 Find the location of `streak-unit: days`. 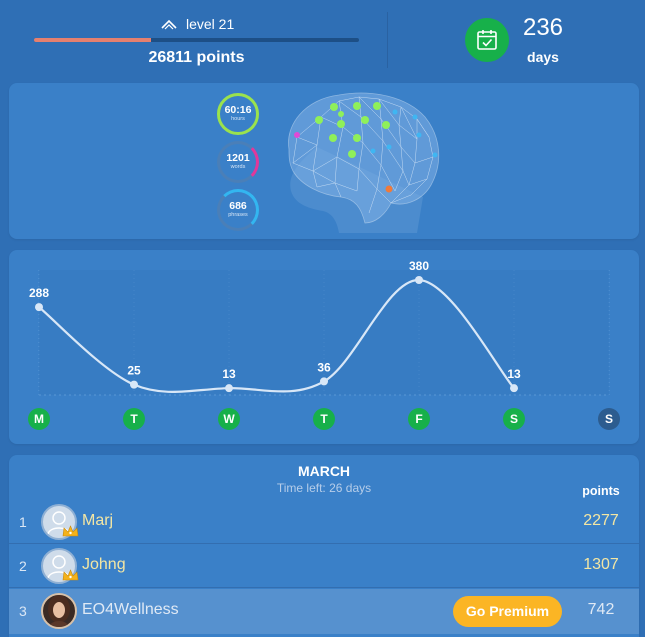

streak-unit: days is located at coordinates (543, 57).